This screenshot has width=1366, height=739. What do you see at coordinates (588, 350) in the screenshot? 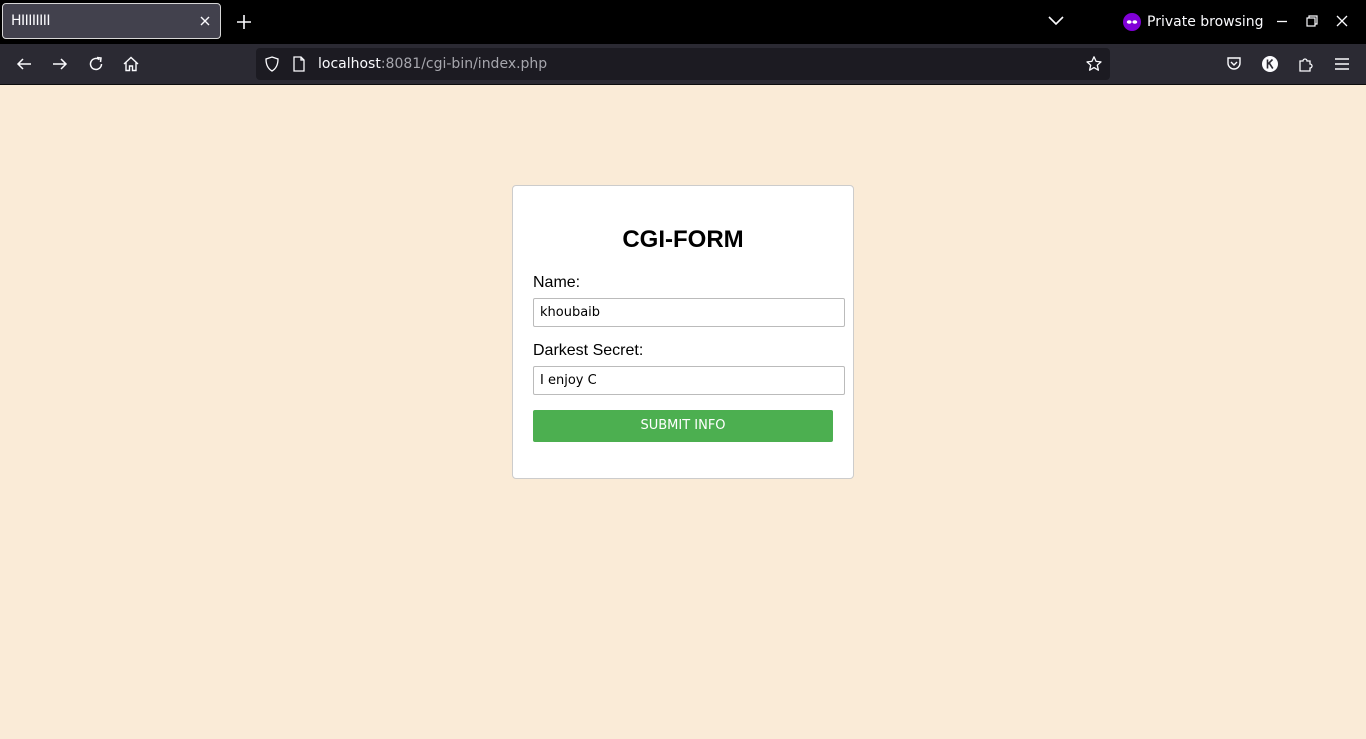
I see `secret-label: Darkest Secret:` at bounding box center [588, 350].